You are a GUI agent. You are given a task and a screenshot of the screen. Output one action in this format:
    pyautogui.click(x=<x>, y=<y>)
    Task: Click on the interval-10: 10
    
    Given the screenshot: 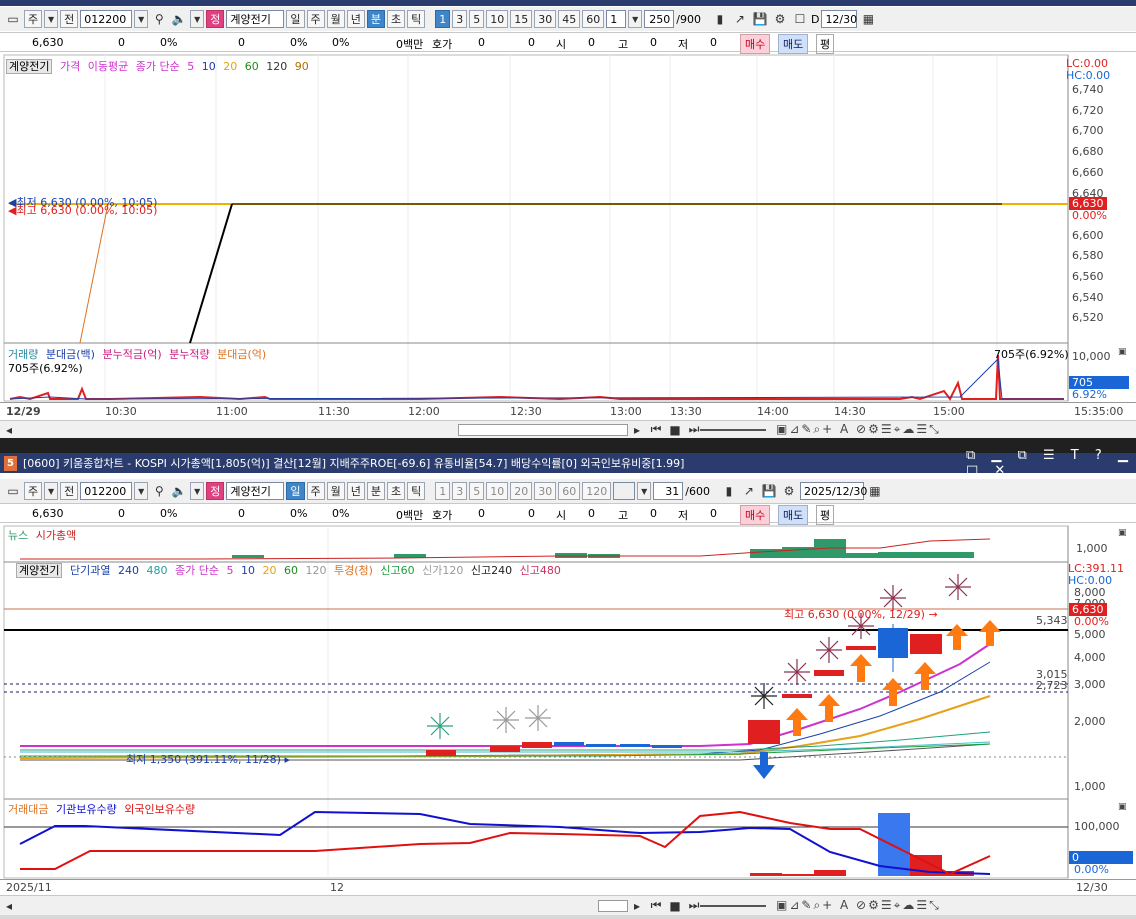 What is the action you would take?
    pyautogui.click(x=497, y=491)
    